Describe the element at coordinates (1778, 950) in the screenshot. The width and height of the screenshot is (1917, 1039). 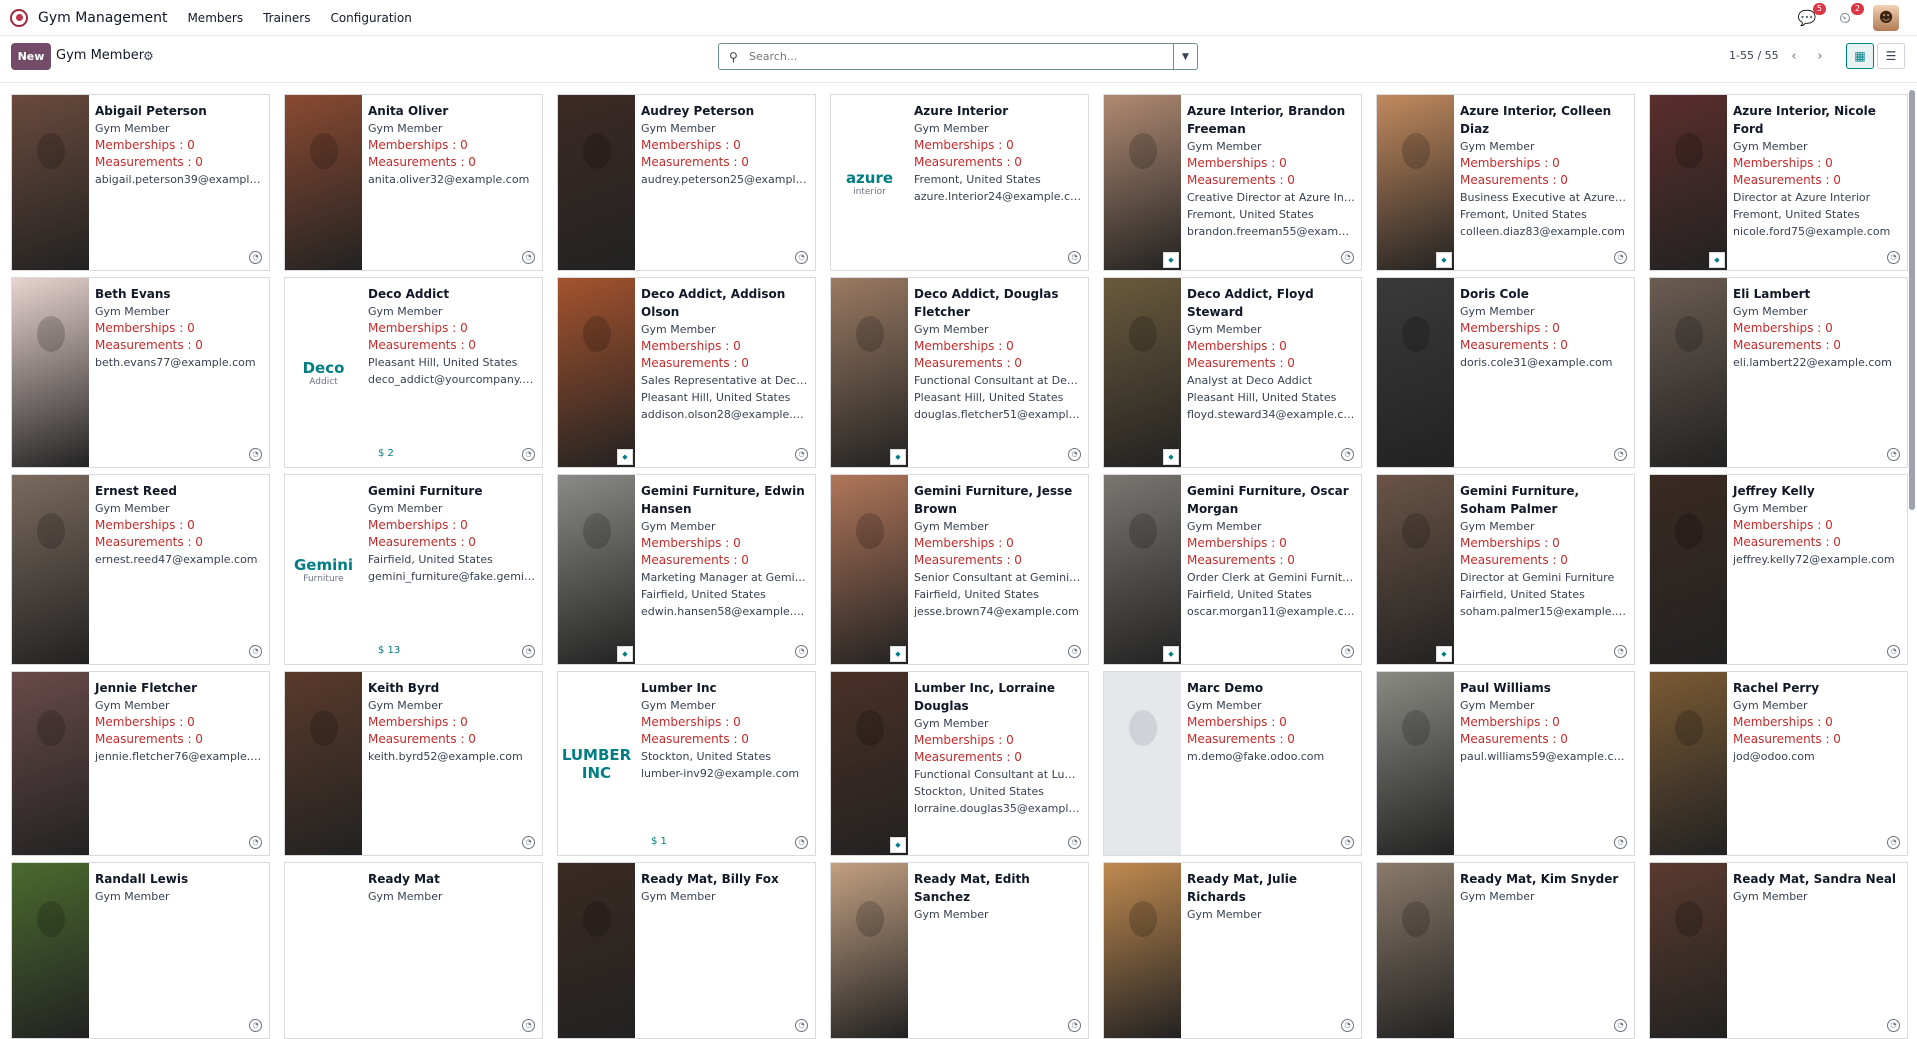
I see `kanban-card: Ready Mat, Sandra Neal Gym Member ◔` at that location.